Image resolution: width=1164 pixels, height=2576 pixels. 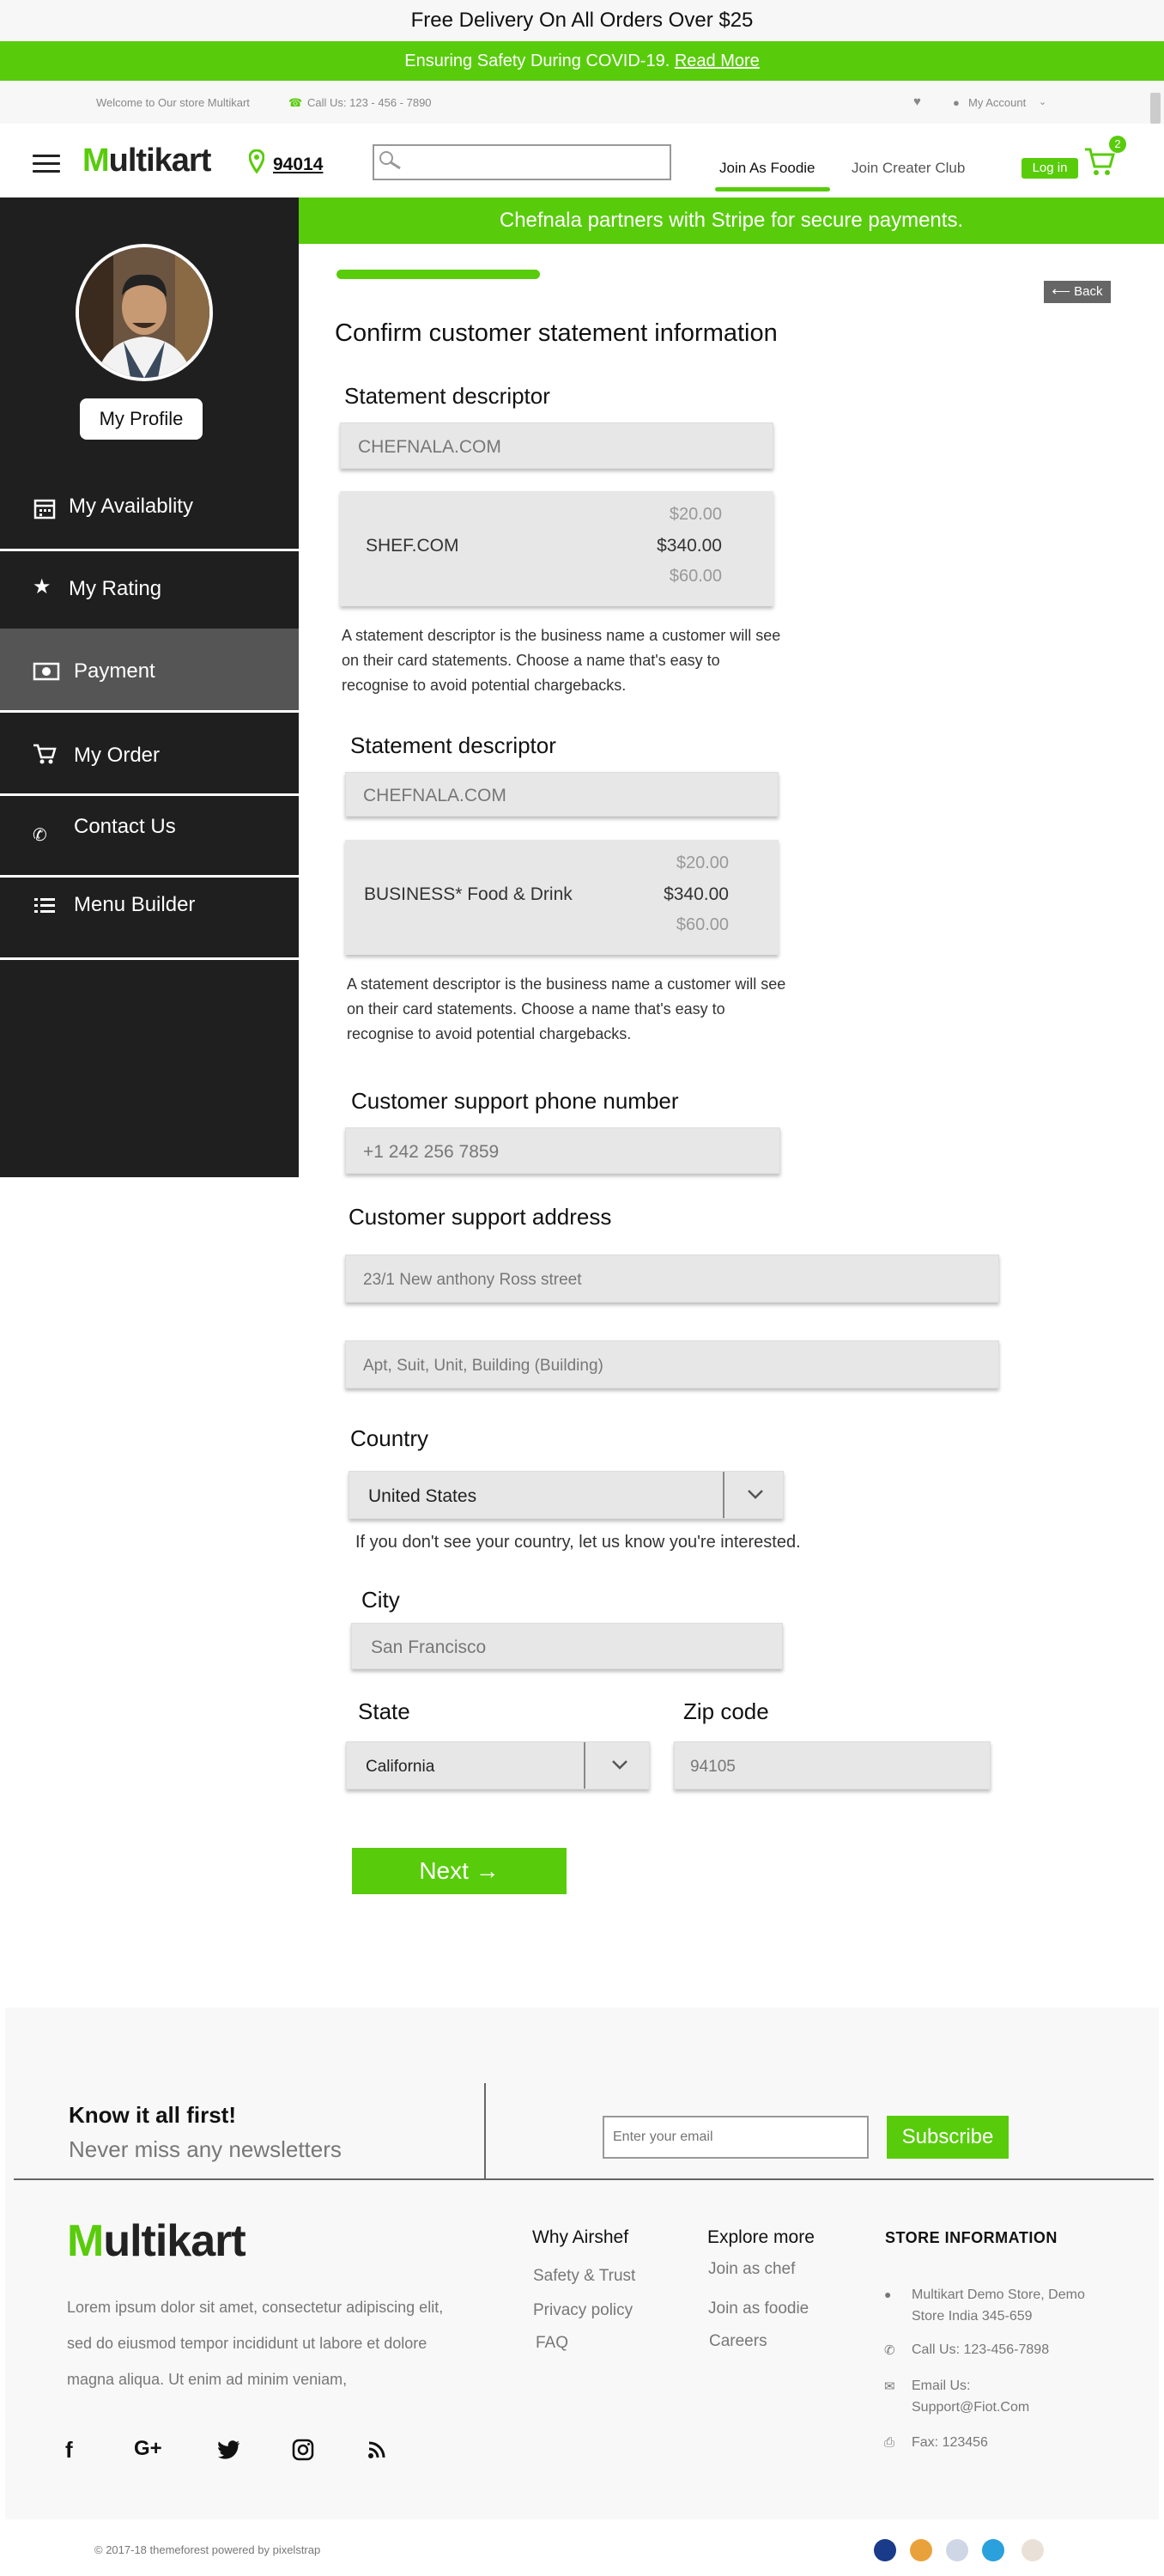 What do you see at coordinates (116, 588) in the screenshot?
I see `sidebar-item-label: My Rating` at bounding box center [116, 588].